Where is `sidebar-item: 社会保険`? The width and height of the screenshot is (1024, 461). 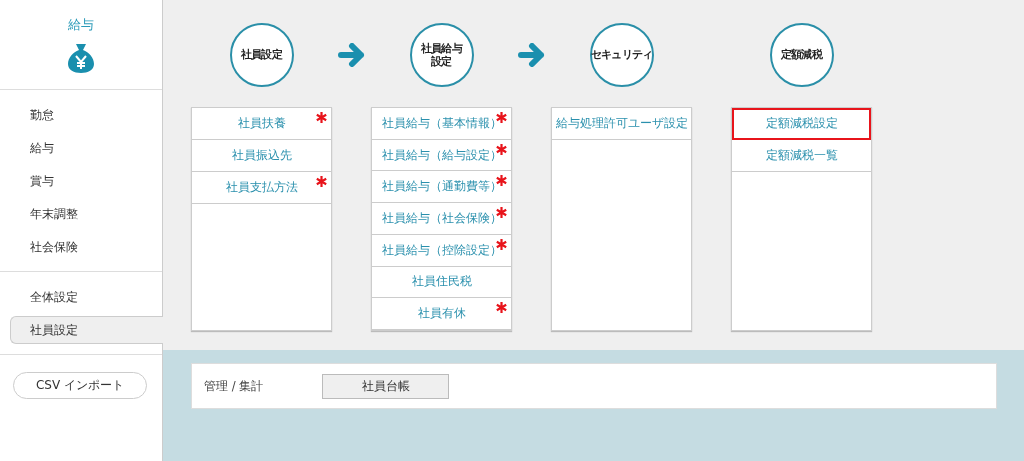
sidebar-item: 社会保険 is located at coordinates (86, 247).